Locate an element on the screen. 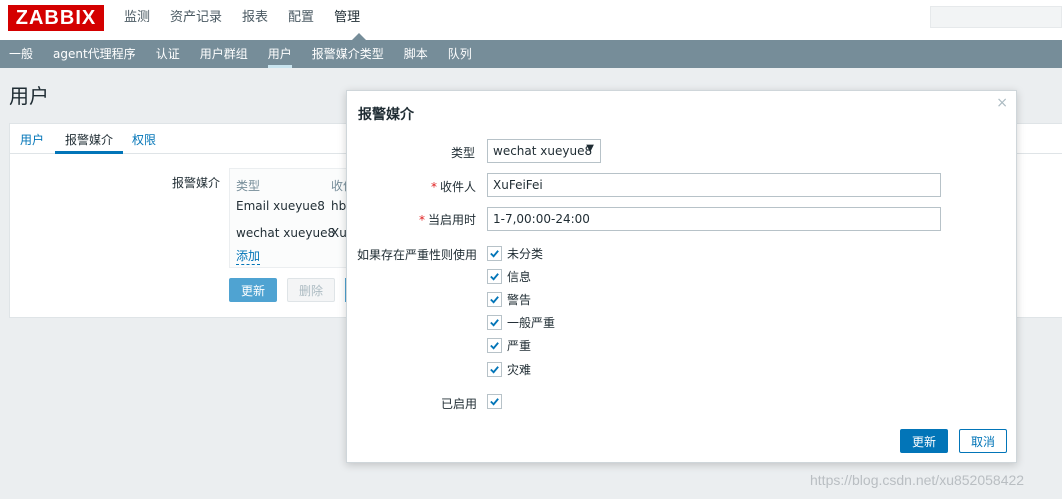  when-active-input: 1-7,00:00-24:00 is located at coordinates (714, 219).